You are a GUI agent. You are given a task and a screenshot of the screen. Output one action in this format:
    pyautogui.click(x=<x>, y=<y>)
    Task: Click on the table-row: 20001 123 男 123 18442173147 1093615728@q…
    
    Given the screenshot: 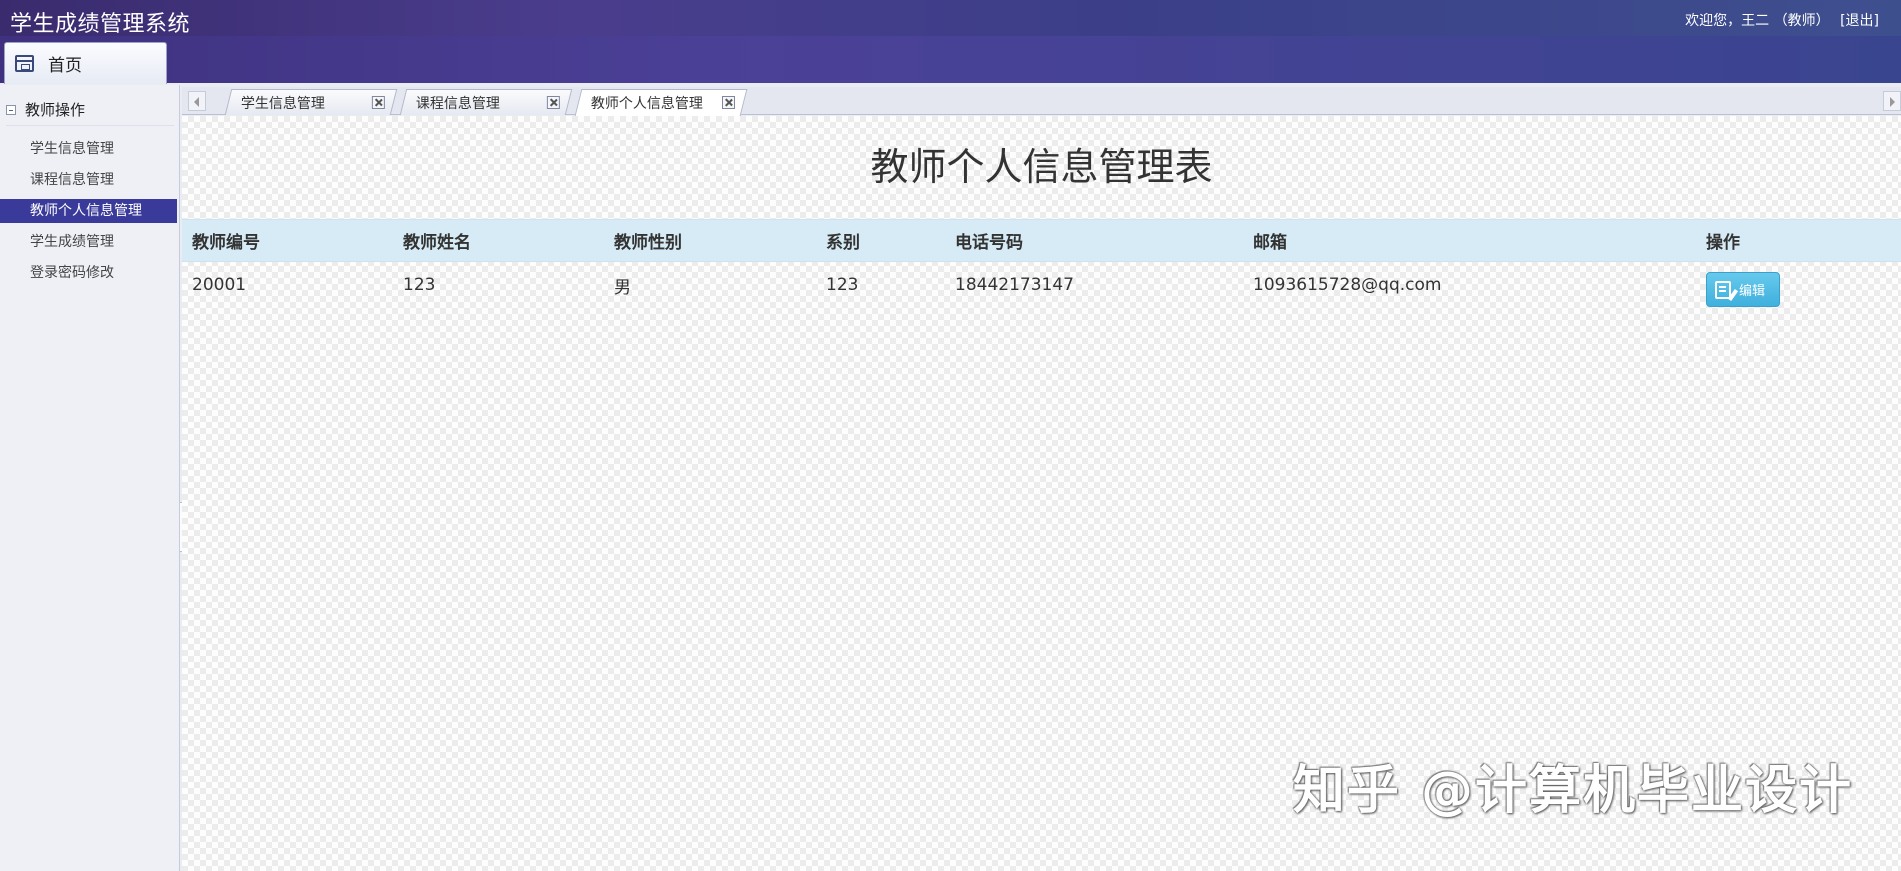 What is the action you would take?
    pyautogui.click(x=1041, y=285)
    